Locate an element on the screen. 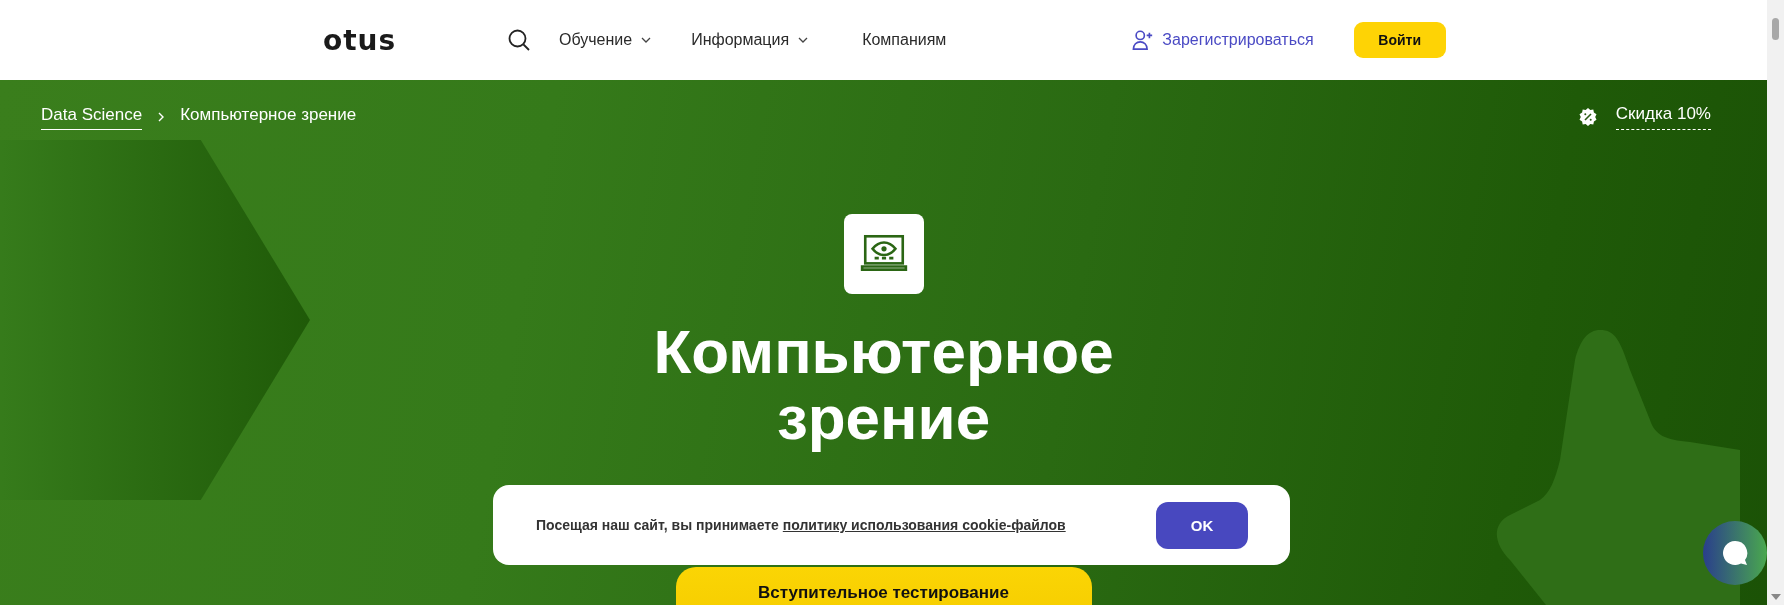  nav-link: Информация is located at coordinates (750, 40).